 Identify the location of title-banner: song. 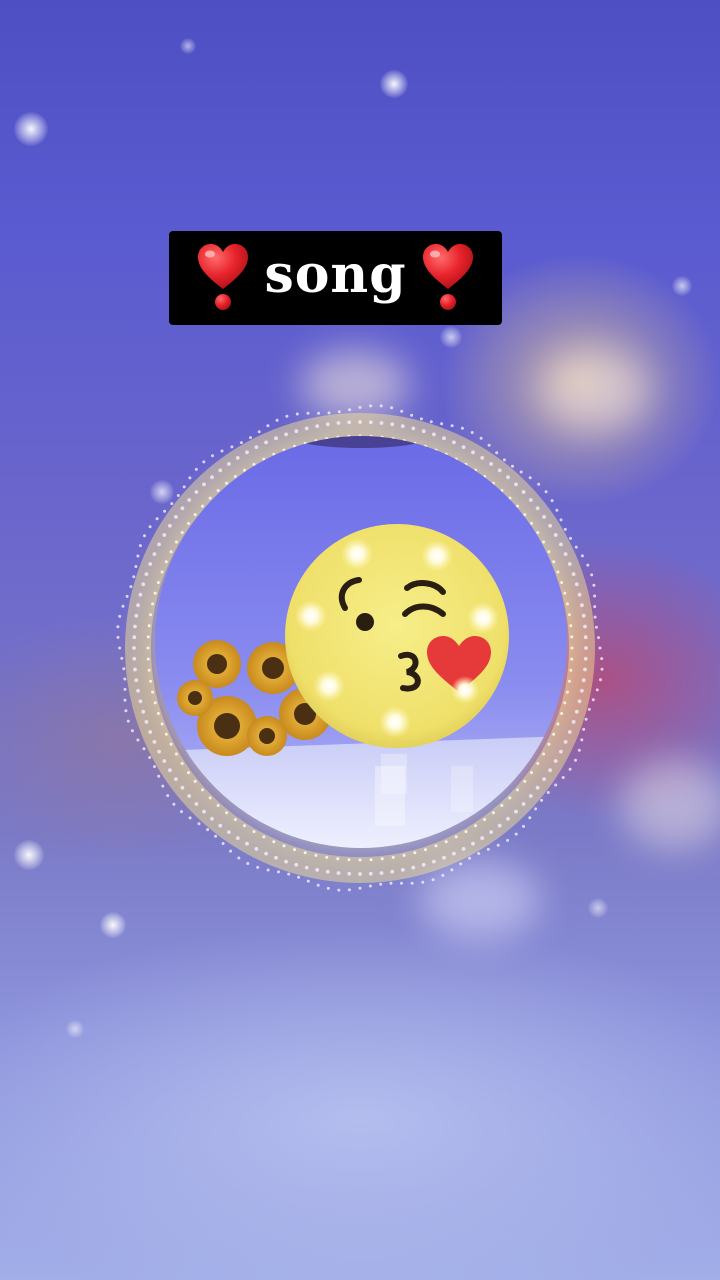
(335, 278).